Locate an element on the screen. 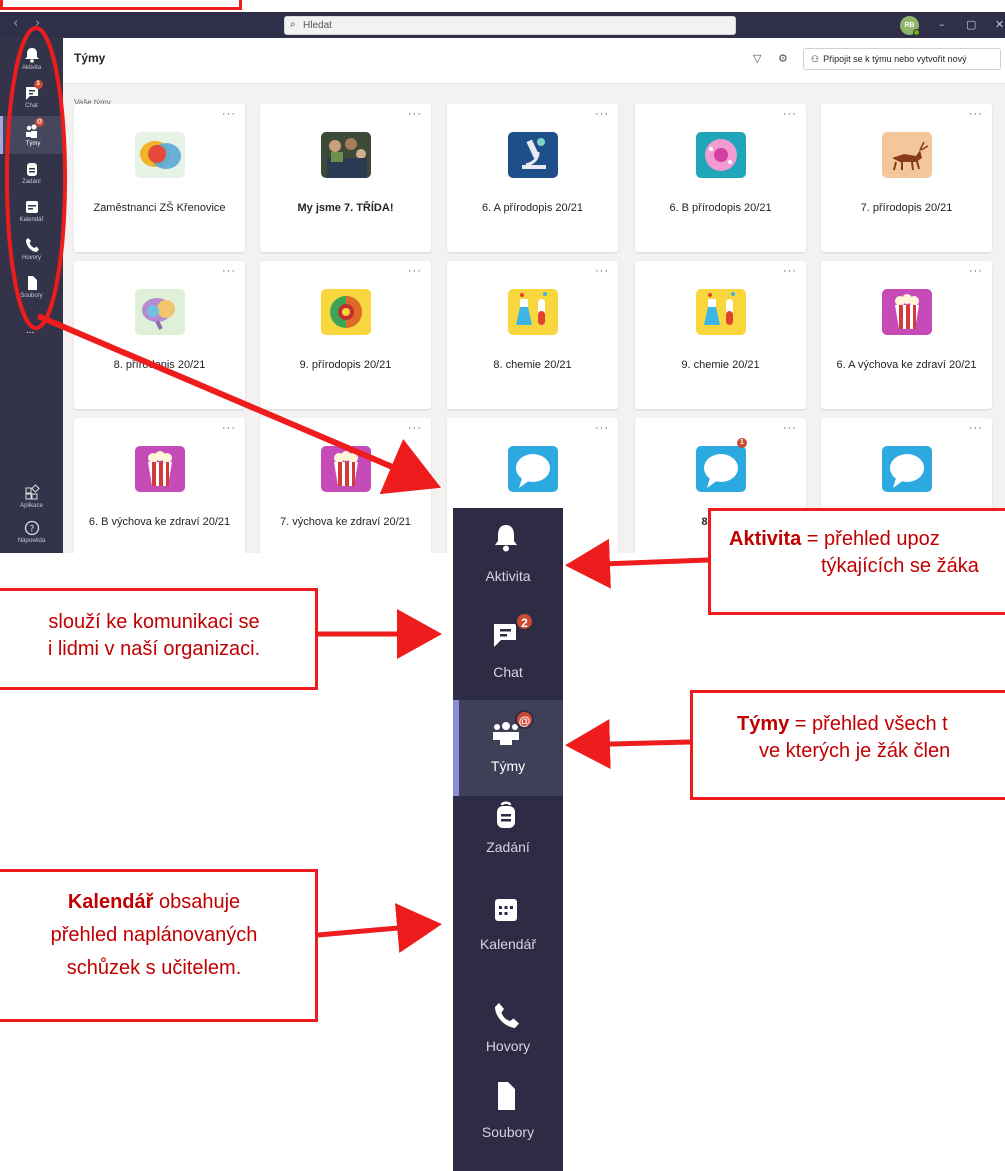 The height and width of the screenshot is (1171, 1005). title-bar: ‹ › ⌕ Hledat RB – ▢ ✕ is located at coordinates (502, 25).